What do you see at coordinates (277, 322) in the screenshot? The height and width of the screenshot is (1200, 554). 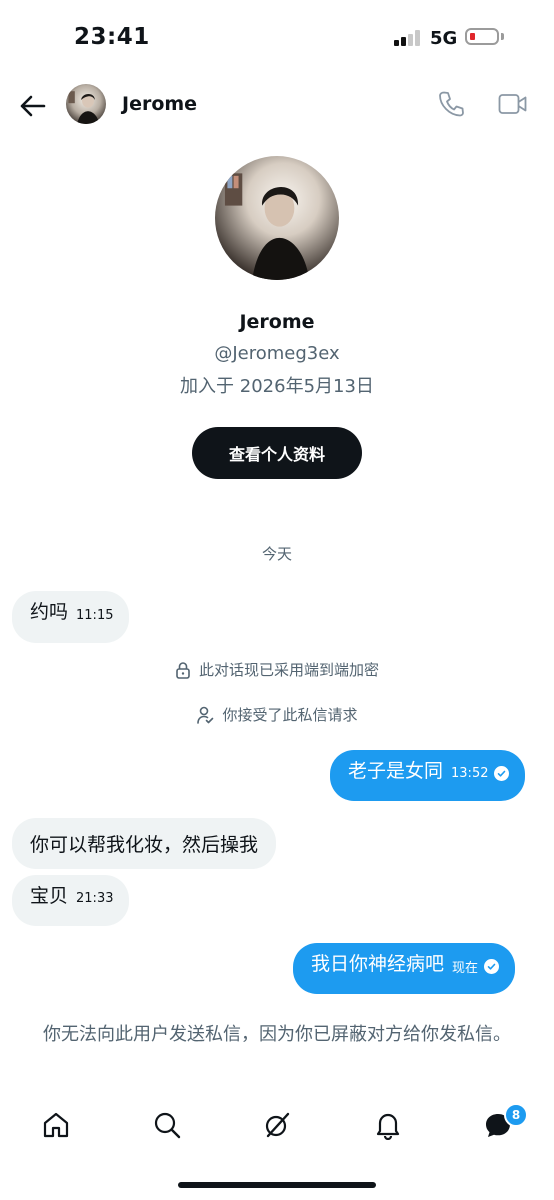 I see `profile-name: Jerome` at bounding box center [277, 322].